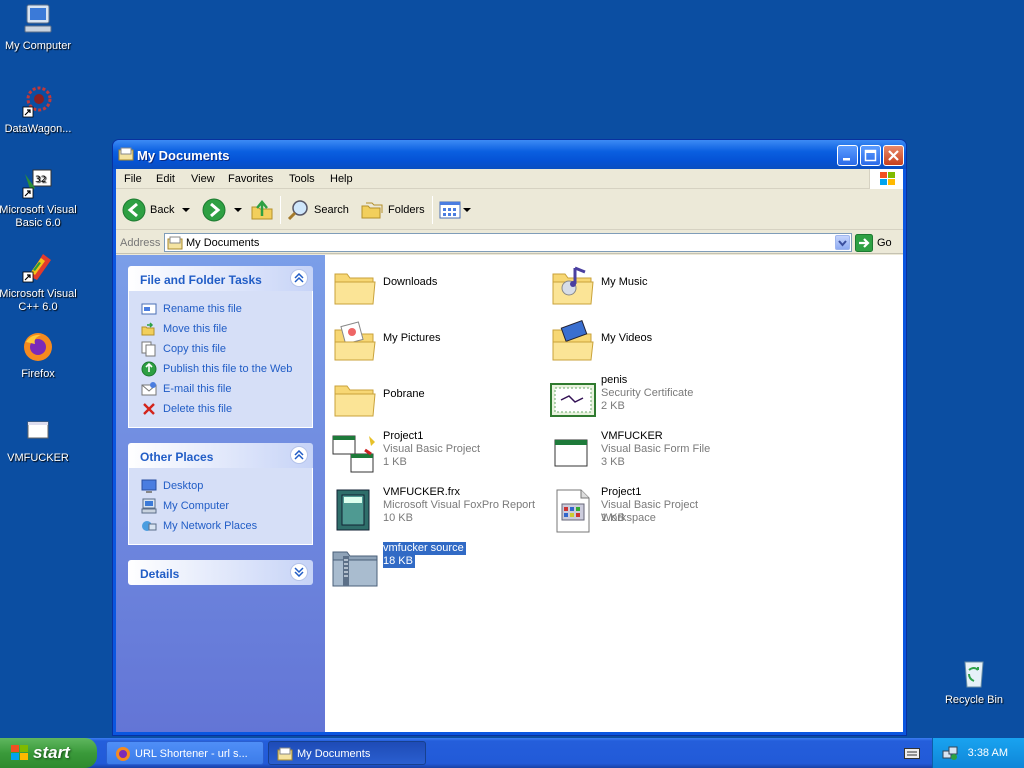 This screenshot has height=768, width=1024. What do you see at coordinates (48, 753) in the screenshot?
I see `start-button: start` at bounding box center [48, 753].